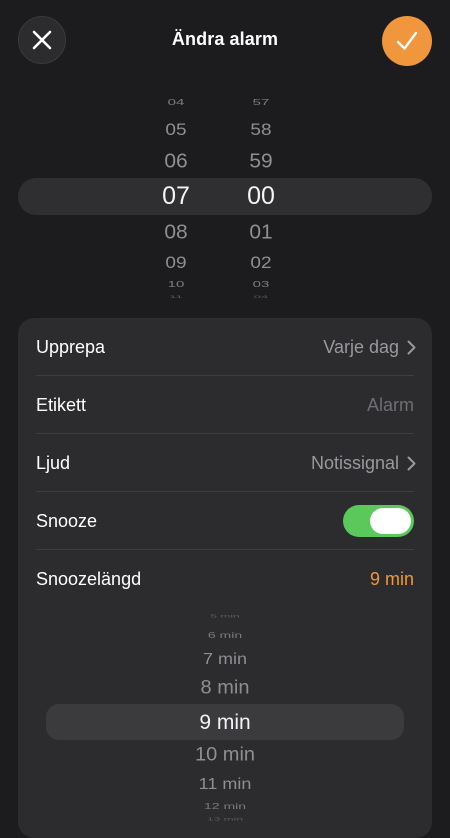 This screenshot has height=838, width=450. I want to click on hour-option: 08, so click(176, 232).